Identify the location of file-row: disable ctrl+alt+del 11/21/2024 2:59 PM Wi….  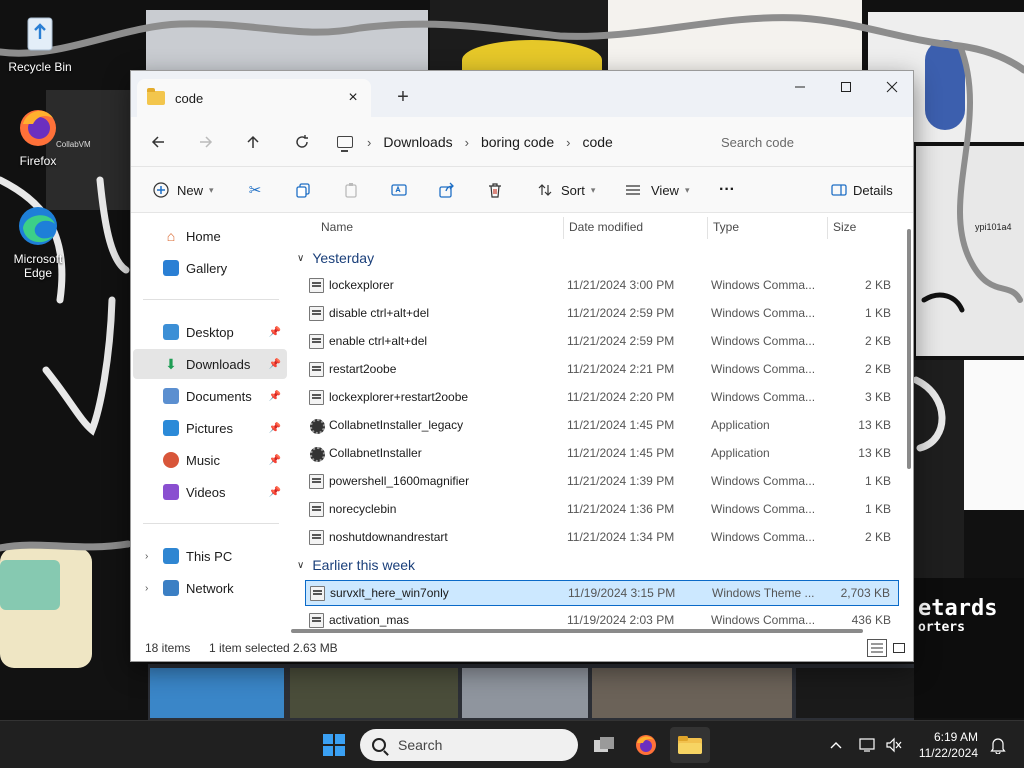
(602, 314).